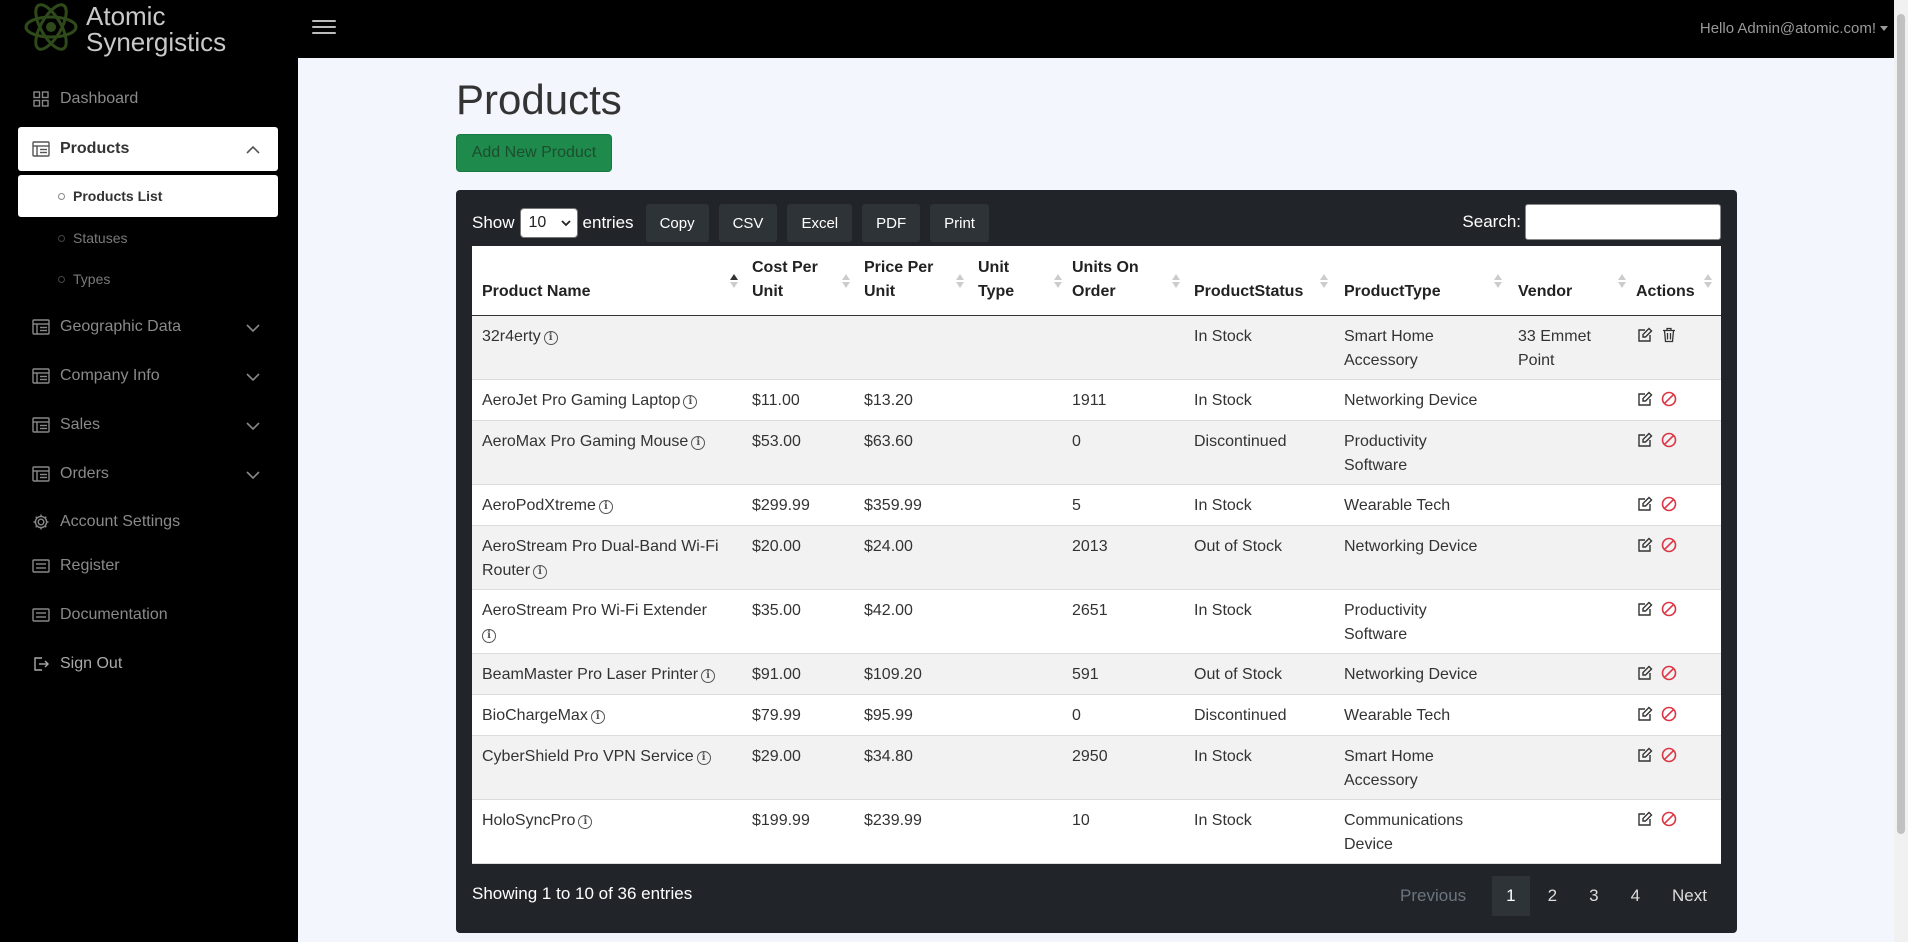 The width and height of the screenshot is (1908, 942). I want to click on trash-icon, so click(1669, 335).